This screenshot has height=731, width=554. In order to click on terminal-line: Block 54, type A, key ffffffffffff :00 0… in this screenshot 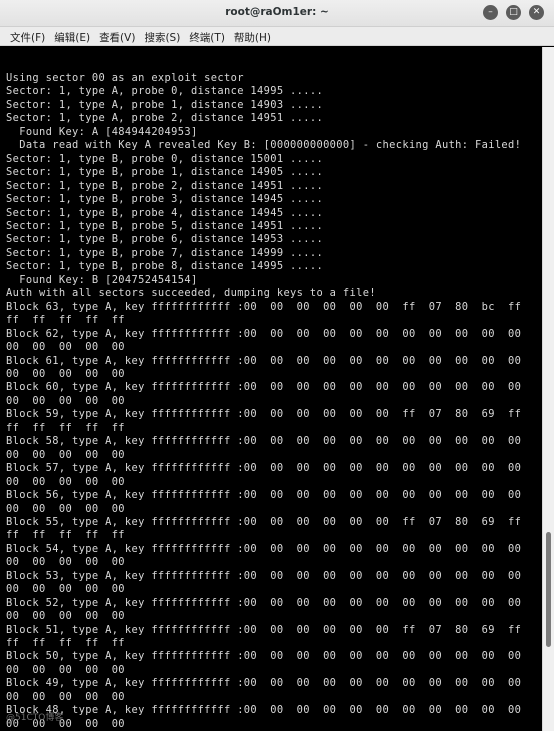, I will do `click(264, 548)`.